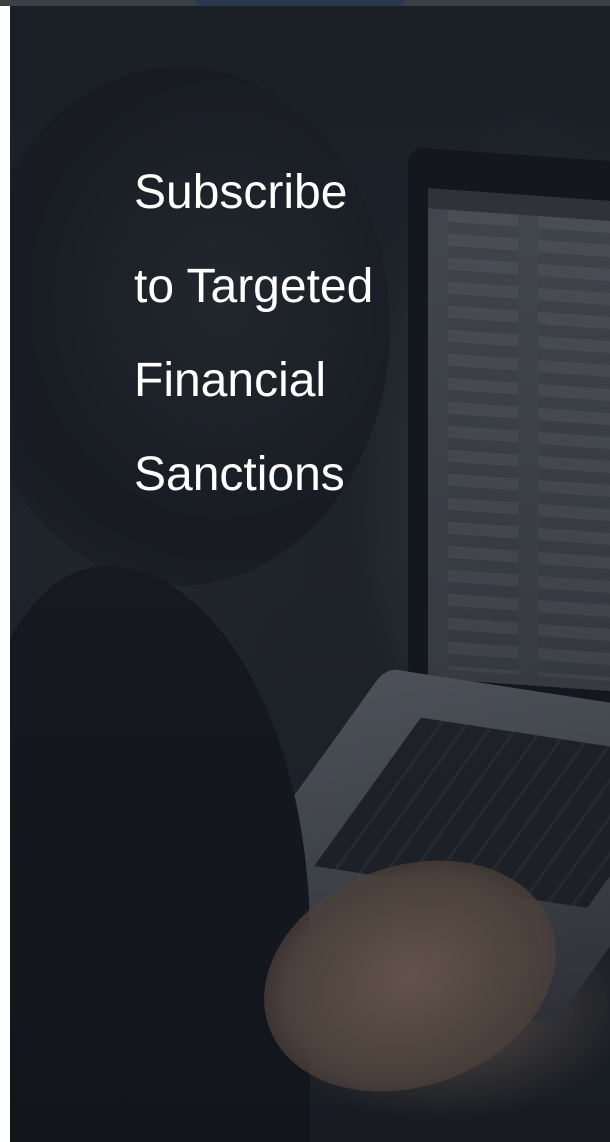  Describe the element at coordinates (254, 286) in the screenshot. I see `headline-line-2: to Targeted` at that location.